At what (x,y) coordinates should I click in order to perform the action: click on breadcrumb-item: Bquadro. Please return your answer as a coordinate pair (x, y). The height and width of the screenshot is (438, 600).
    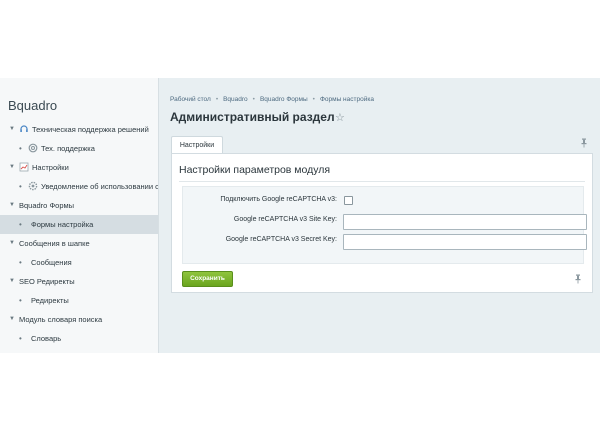
    Looking at the image, I should click on (235, 99).